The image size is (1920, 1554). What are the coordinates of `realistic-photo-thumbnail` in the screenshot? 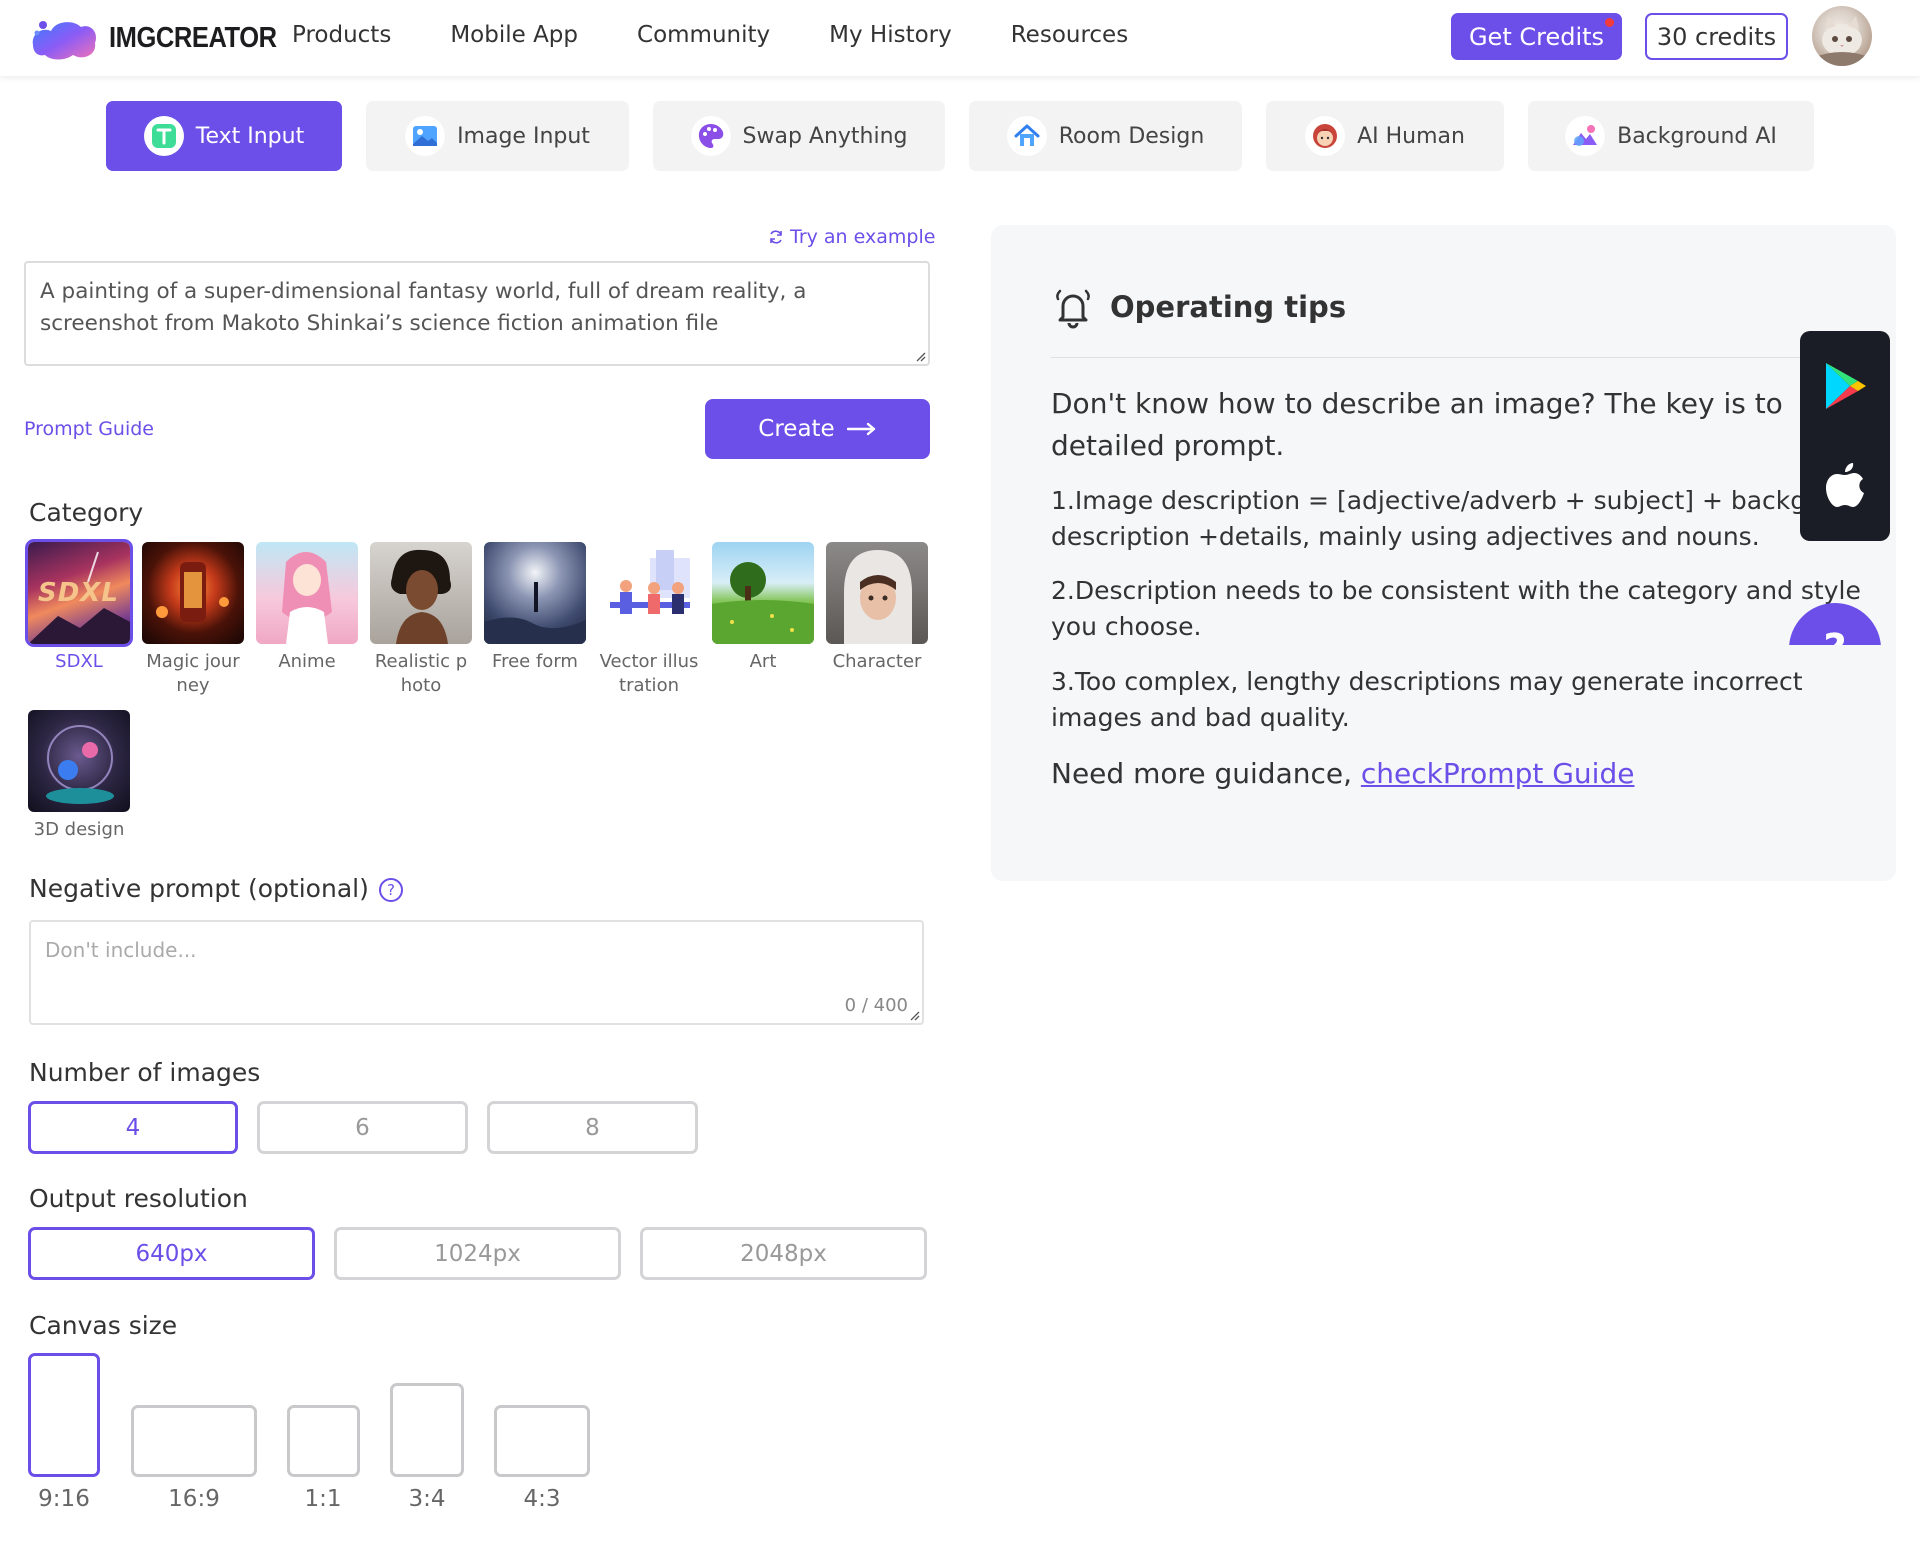 It's located at (421, 593).